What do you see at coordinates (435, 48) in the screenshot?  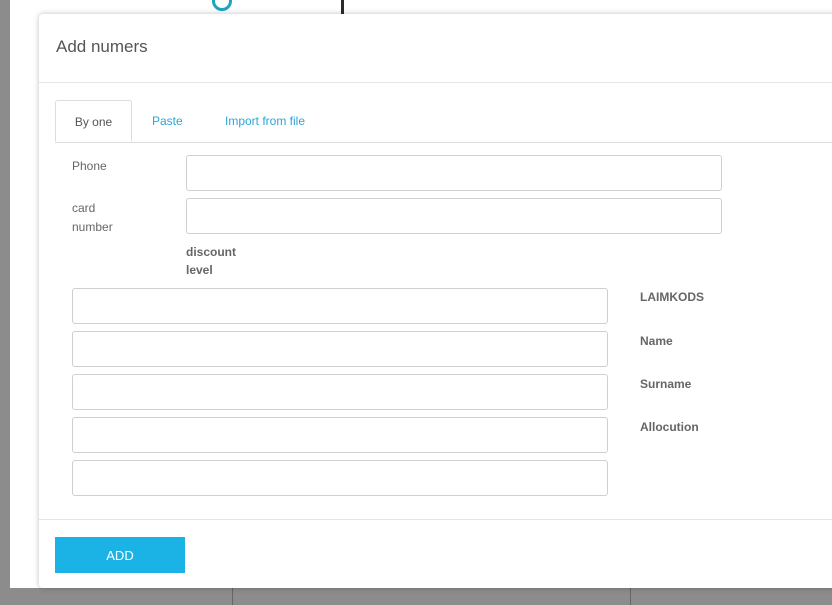 I see `dialog-header: Add numers` at bounding box center [435, 48].